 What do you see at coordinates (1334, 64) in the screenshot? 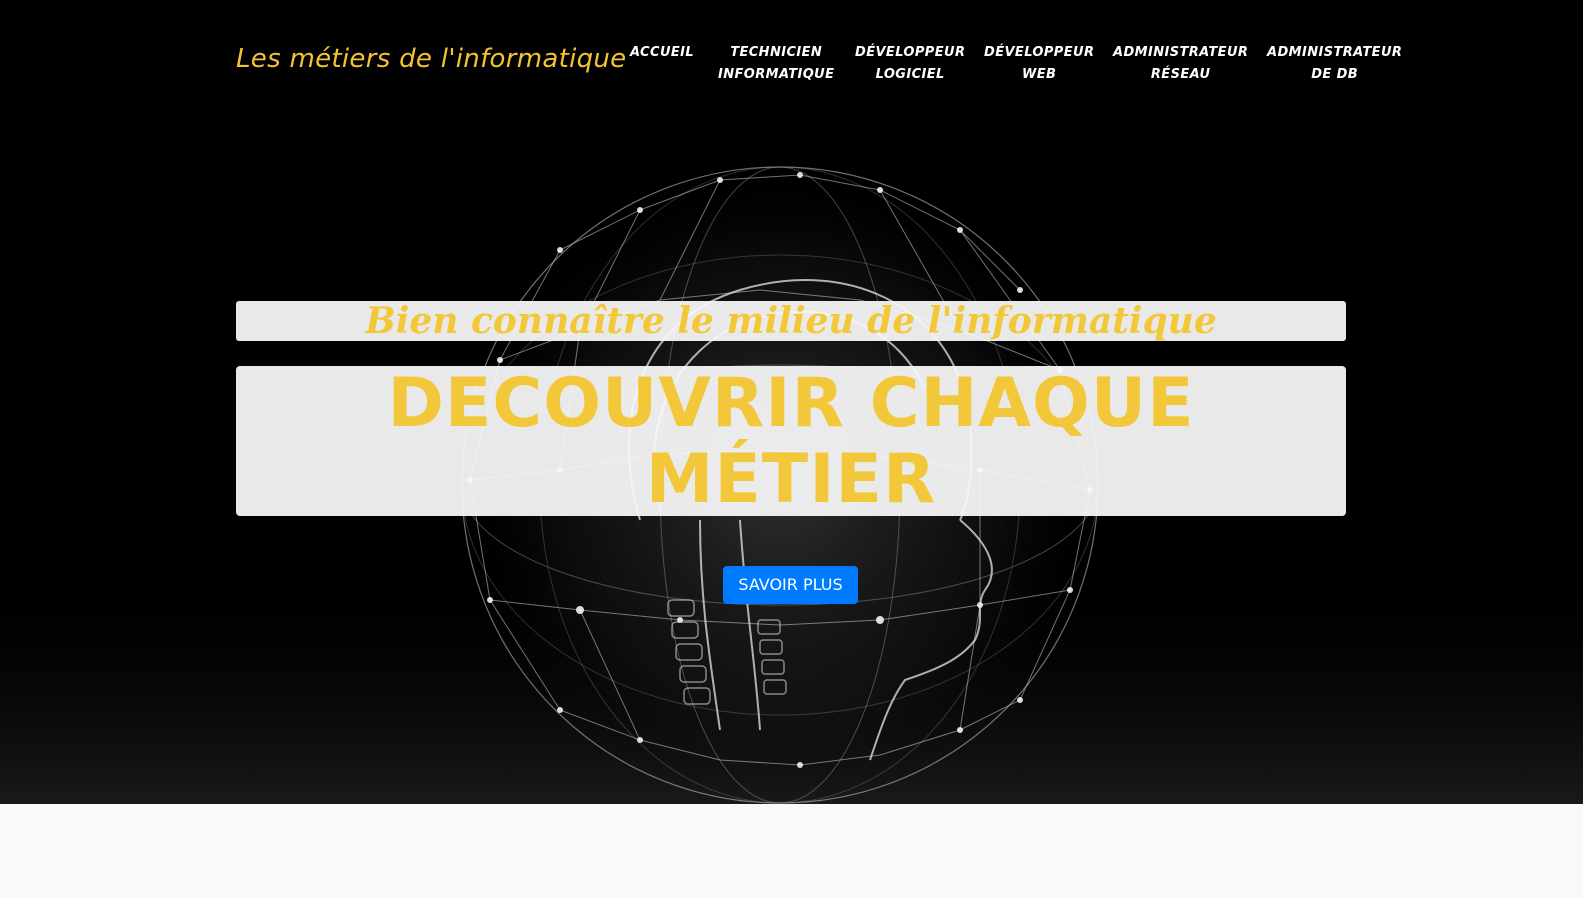
I see `nav-item-administrateur-db: ADMINISTRATEUR DE DB` at bounding box center [1334, 64].